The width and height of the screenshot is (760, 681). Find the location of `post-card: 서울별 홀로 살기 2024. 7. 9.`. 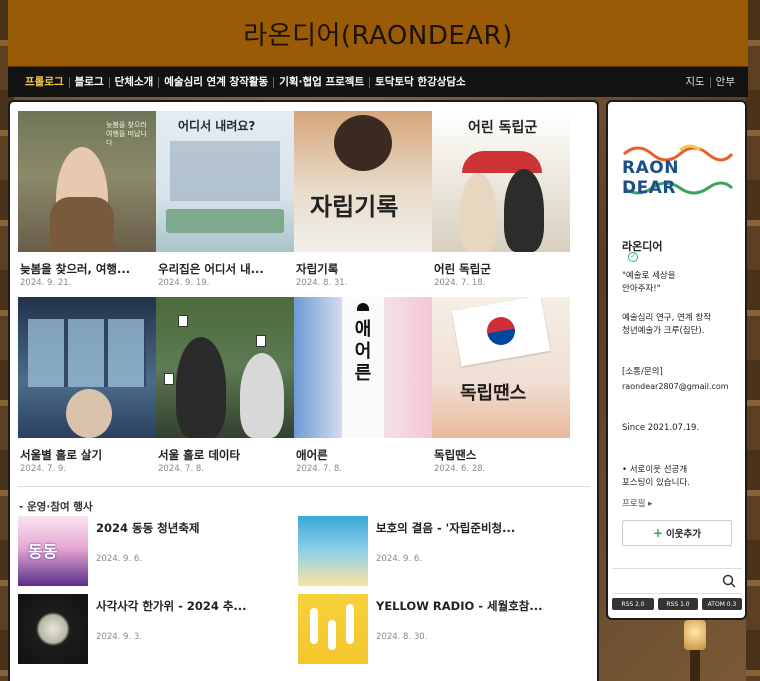

post-card: 서울별 홀로 살기 2024. 7. 9. is located at coordinates (87, 390).